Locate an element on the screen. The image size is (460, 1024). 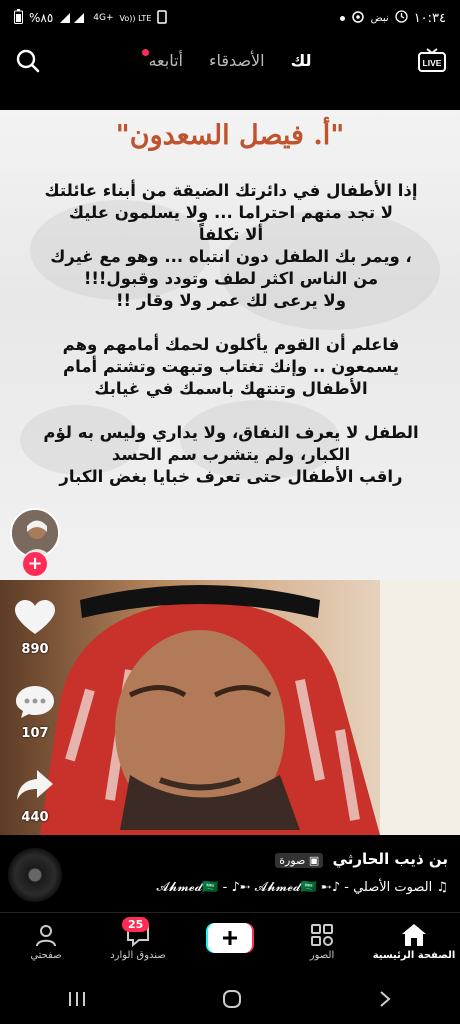
quote-line: يسمعون .. وإنك تغتاب وتبهت وتشتم أمام is located at coordinates (231, 366).